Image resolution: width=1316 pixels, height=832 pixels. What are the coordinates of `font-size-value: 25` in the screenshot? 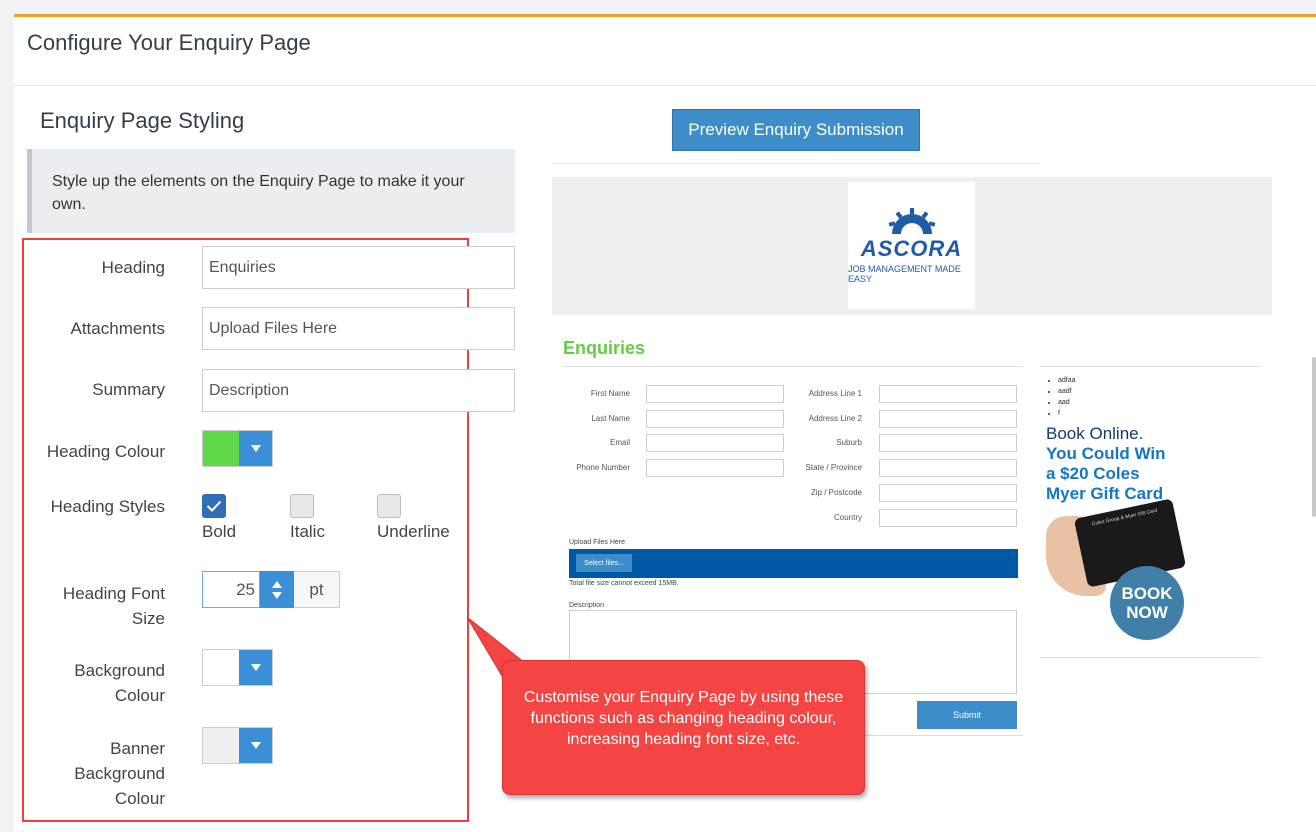 It's located at (231, 589).